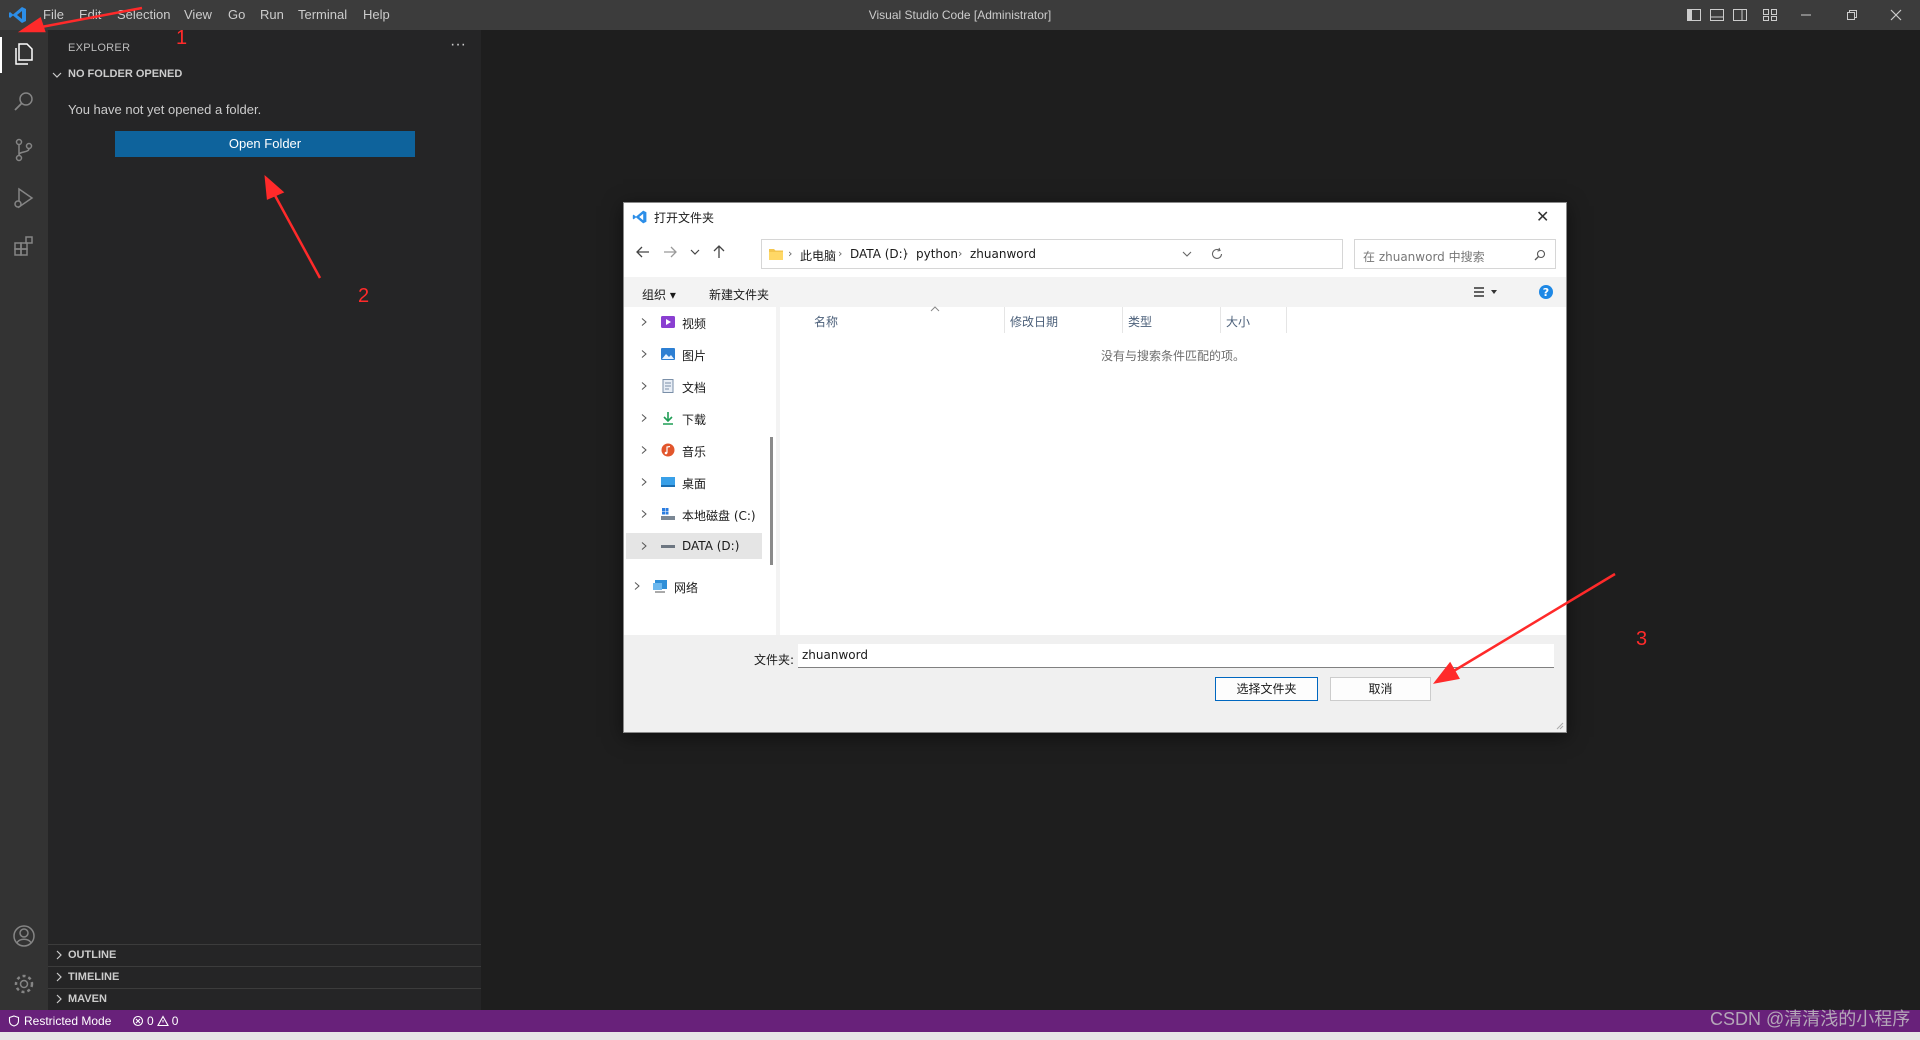  What do you see at coordinates (182, 38) in the screenshot?
I see `annotation-number-1: 1` at bounding box center [182, 38].